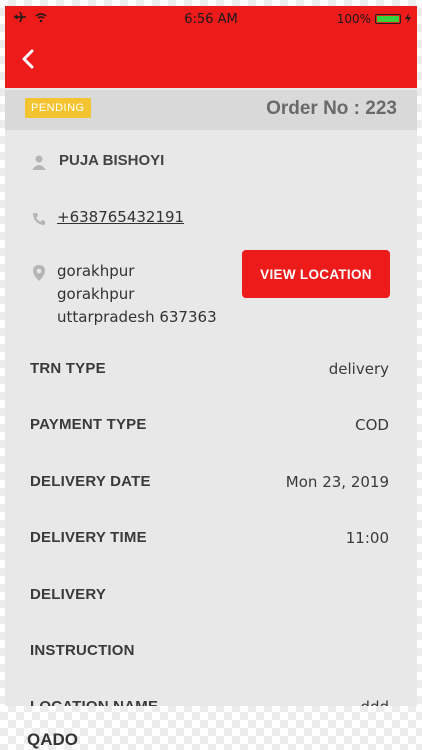 The width and height of the screenshot is (422, 750). Describe the element at coordinates (408, 19) in the screenshot. I see `charging-icon` at that location.